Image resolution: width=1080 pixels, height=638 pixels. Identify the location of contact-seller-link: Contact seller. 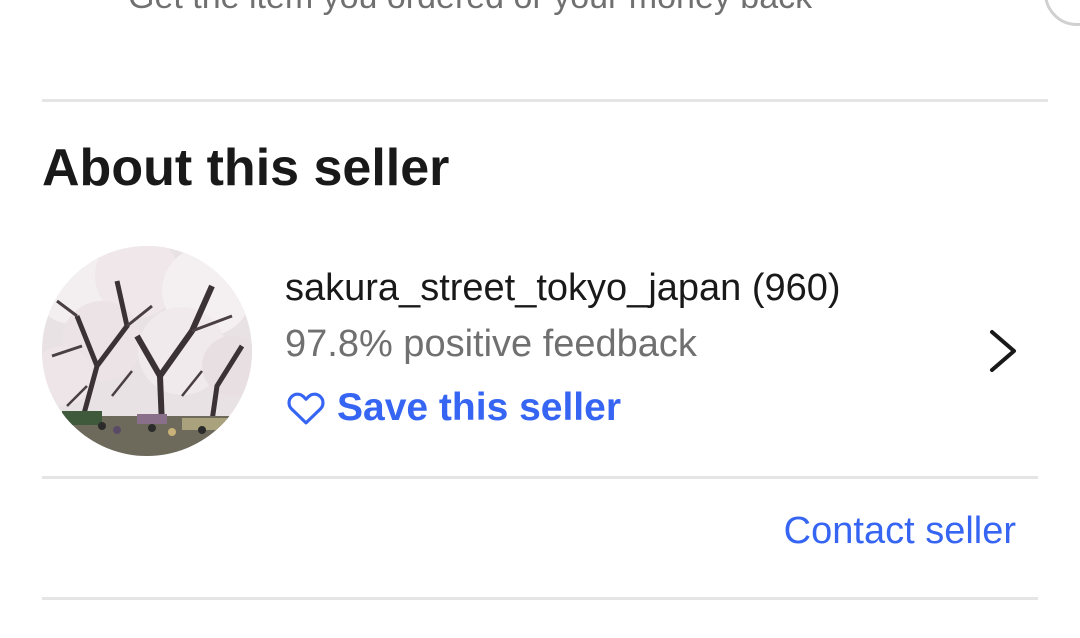
(900, 531).